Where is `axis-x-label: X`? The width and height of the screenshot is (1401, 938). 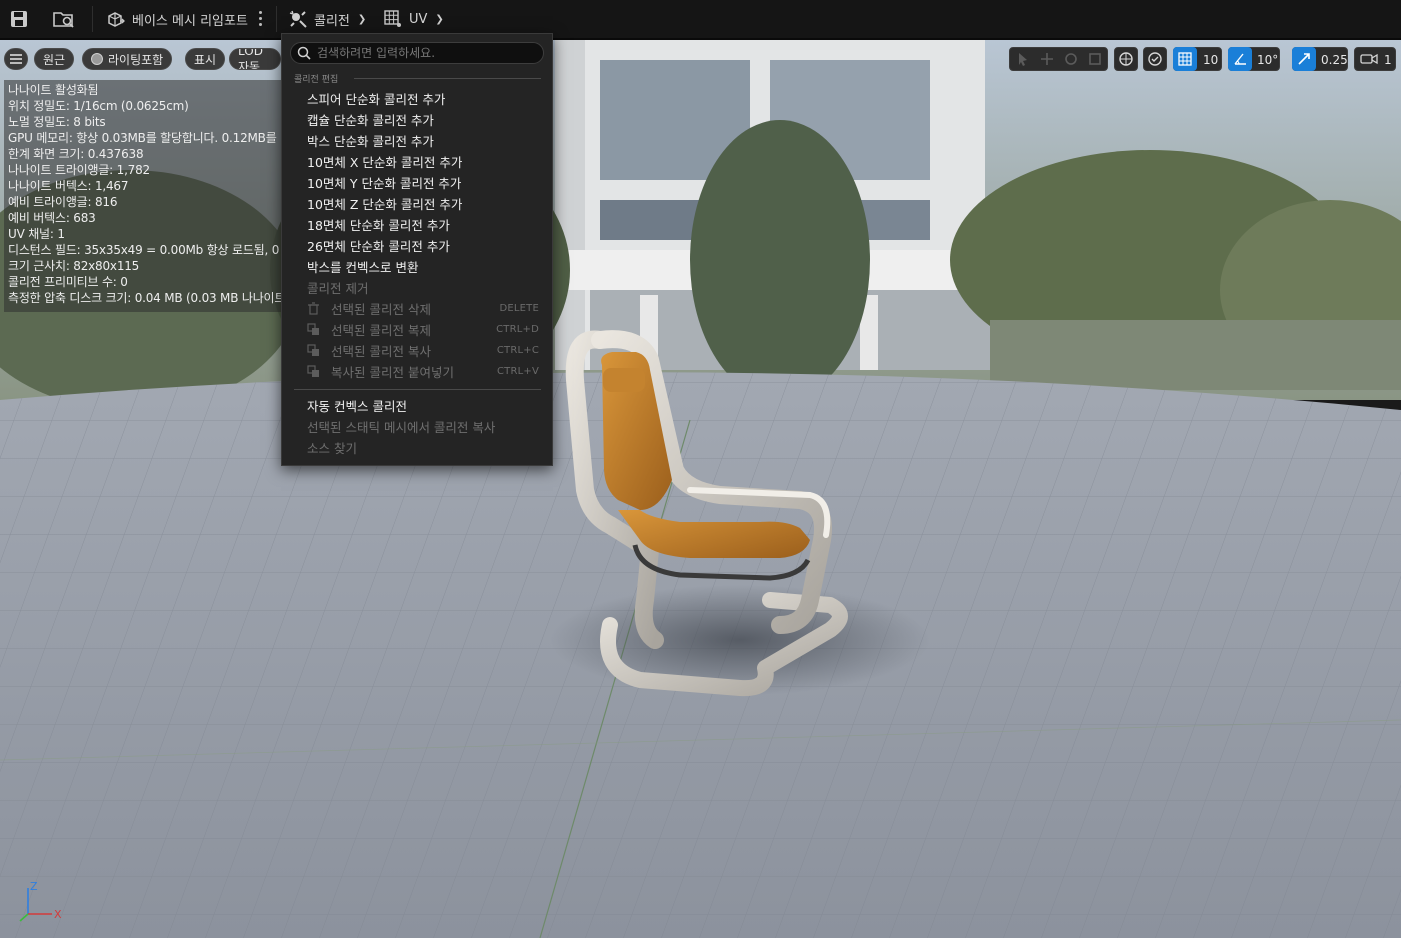
axis-x-label: X is located at coordinates (58, 914).